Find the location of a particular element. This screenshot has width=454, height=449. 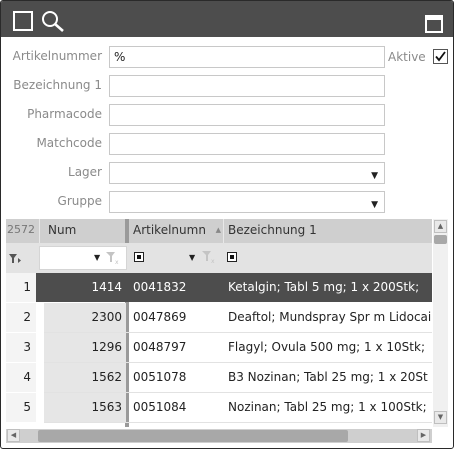

sort-arrow-icon: ▲ is located at coordinates (218, 230).